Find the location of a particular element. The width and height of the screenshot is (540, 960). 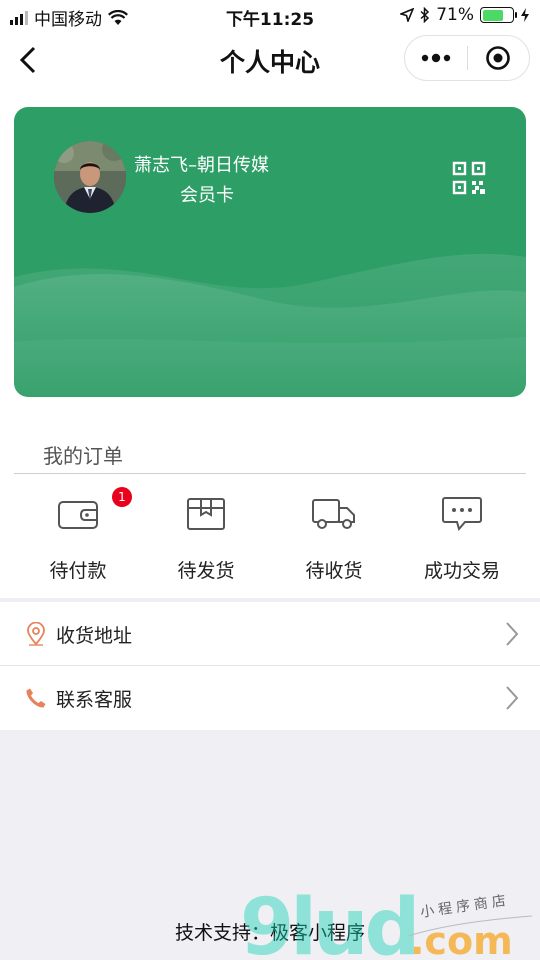

target-close-icon is located at coordinates (498, 58).